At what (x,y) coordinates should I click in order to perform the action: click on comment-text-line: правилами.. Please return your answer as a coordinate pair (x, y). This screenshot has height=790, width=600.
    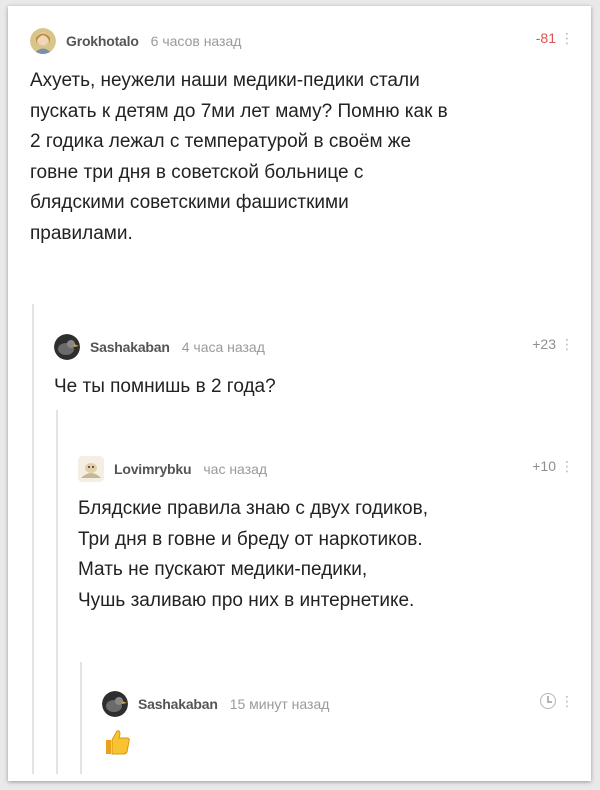
    Looking at the image, I should click on (81, 233).